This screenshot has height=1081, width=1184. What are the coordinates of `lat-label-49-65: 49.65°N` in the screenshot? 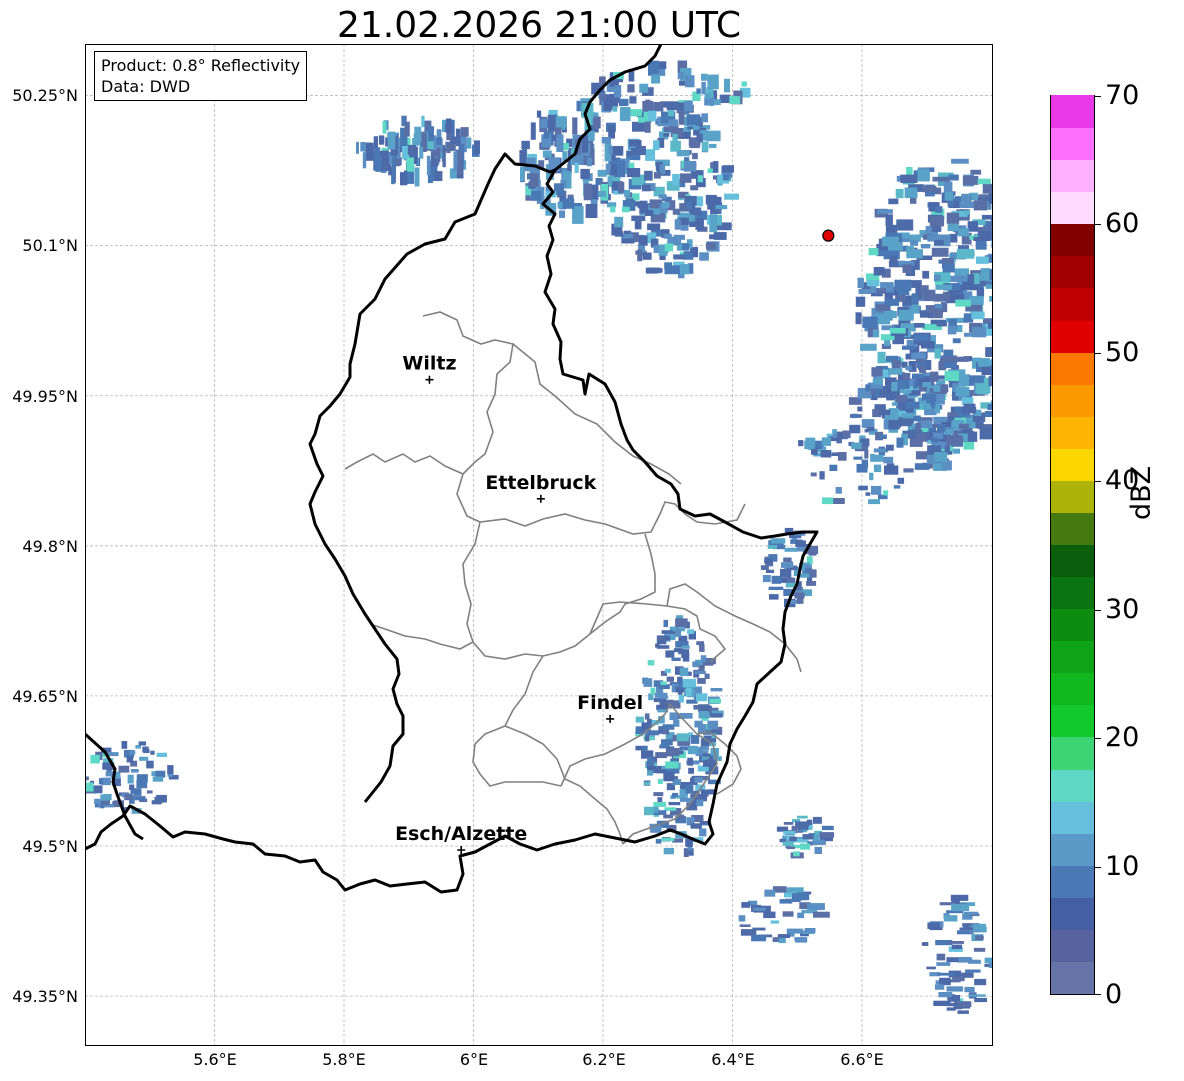 It's located at (45, 696).